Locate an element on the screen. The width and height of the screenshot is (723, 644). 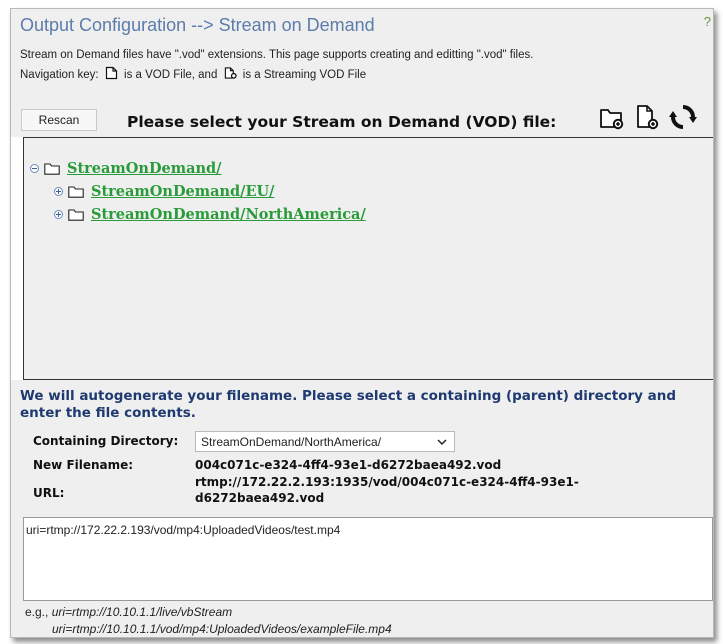
chevron-down-icon is located at coordinates (442, 442).